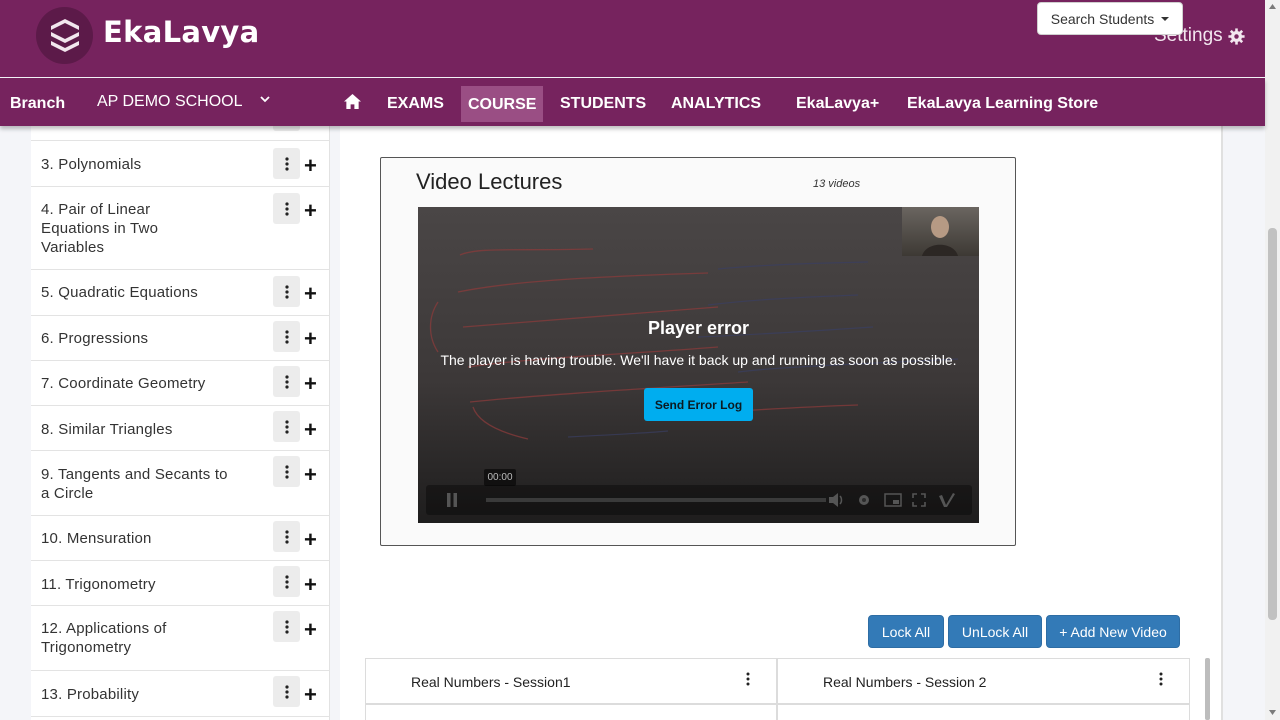 This screenshot has width=1280, height=720. I want to click on branch-select: AP DEMO SCHOOL, so click(187, 102).